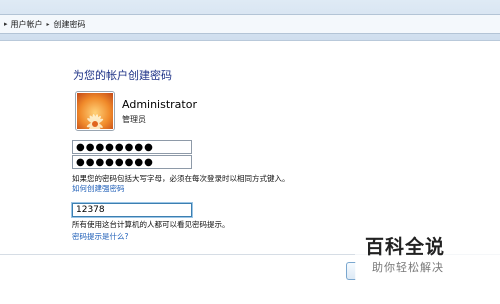  Describe the element at coordinates (132, 210) in the screenshot. I see `password-hint-field` at that location.